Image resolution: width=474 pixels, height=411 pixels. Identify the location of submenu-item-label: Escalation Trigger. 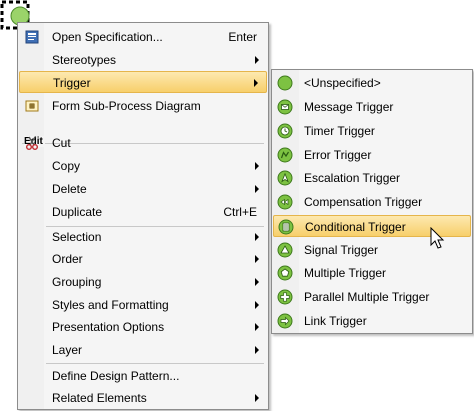
(352, 178).